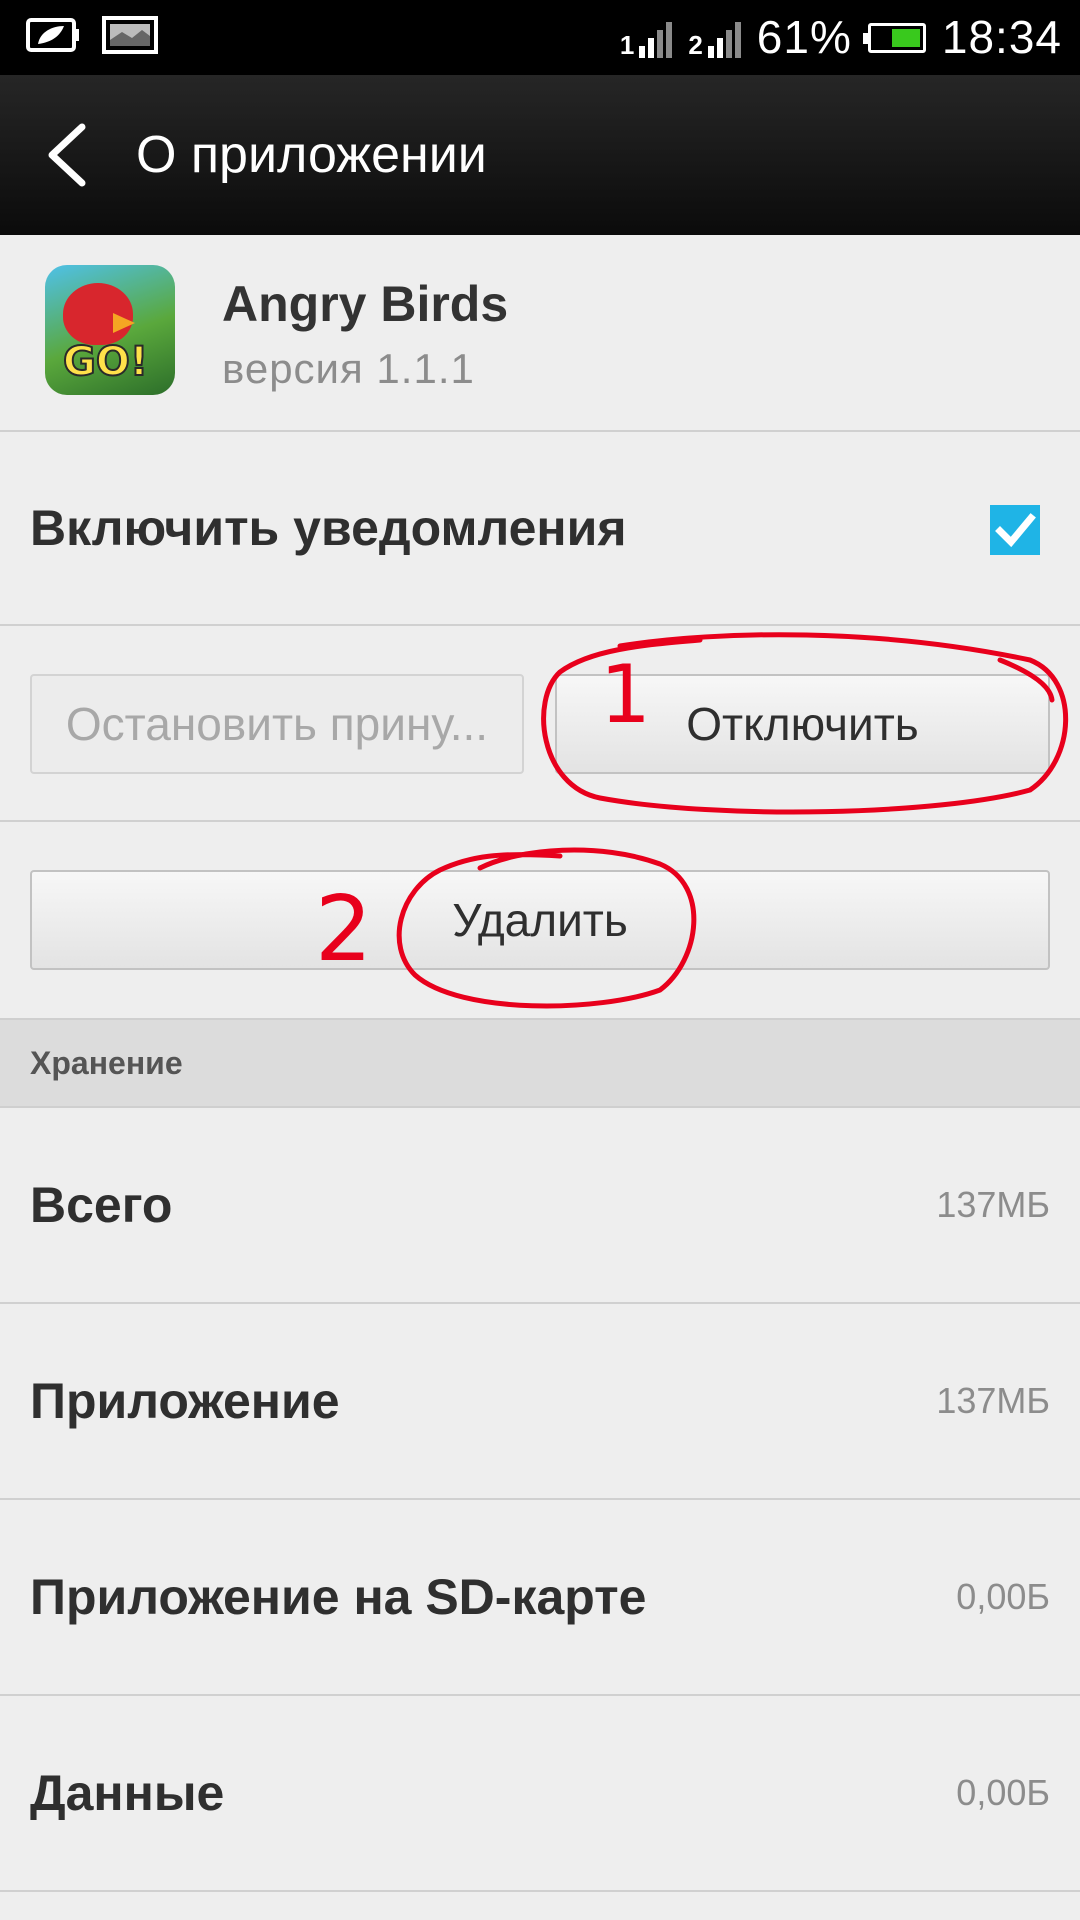 The height and width of the screenshot is (1920, 1080). I want to click on status-bar: 1 2 61% 18:34, so click(540, 37).